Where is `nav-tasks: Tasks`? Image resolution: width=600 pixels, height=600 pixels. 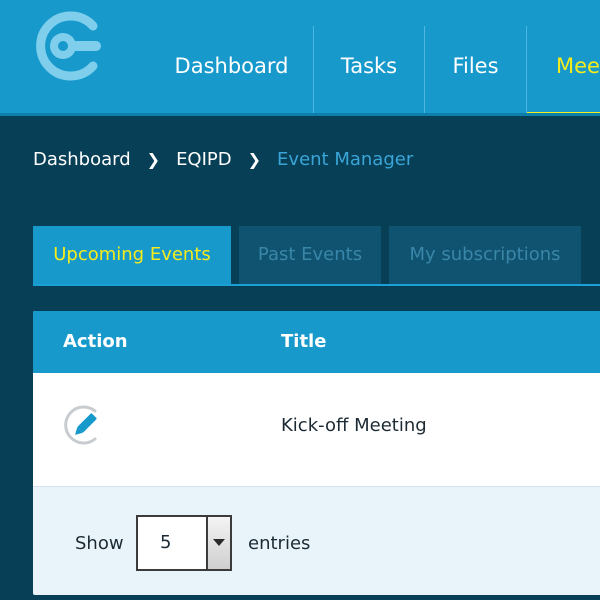 nav-tasks: Tasks is located at coordinates (369, 71).